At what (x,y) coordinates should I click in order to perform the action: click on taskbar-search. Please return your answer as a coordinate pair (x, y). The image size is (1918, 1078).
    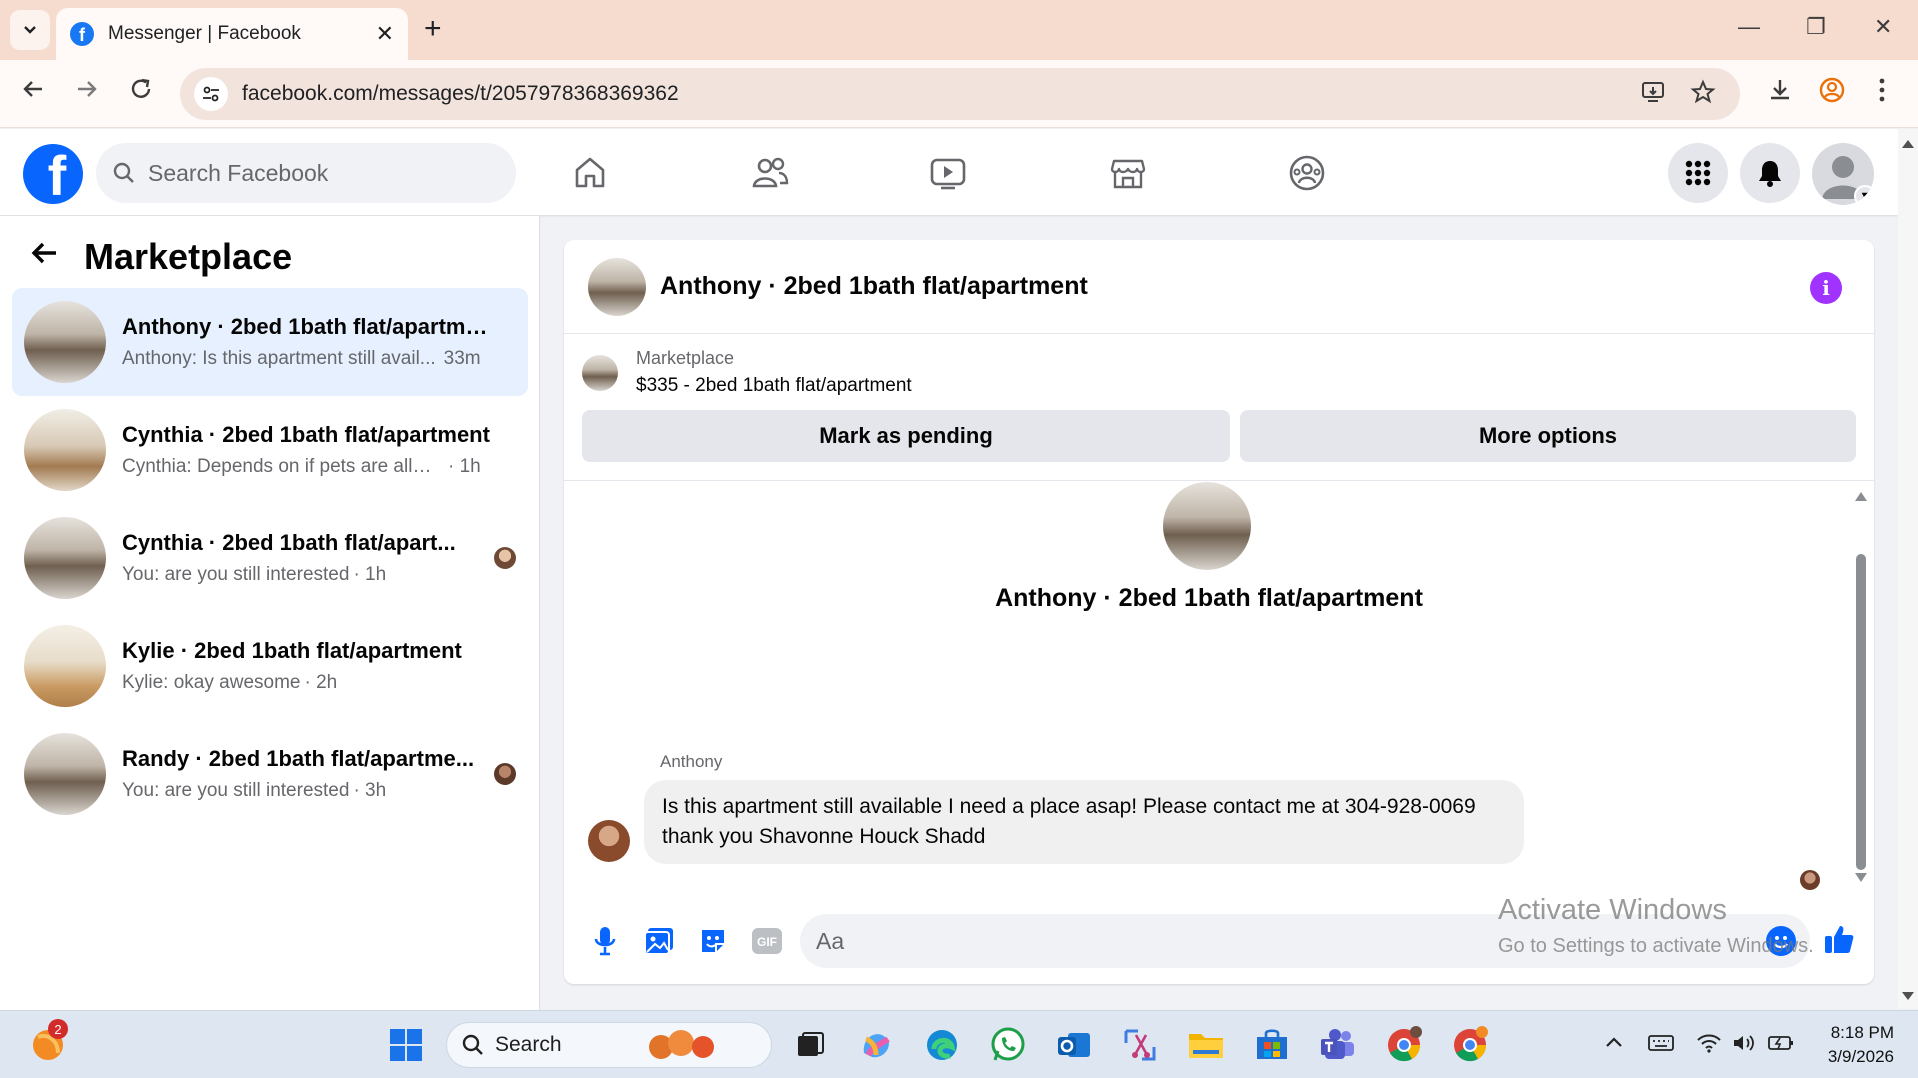
    Looking at the image, I should click on (609, 1045).